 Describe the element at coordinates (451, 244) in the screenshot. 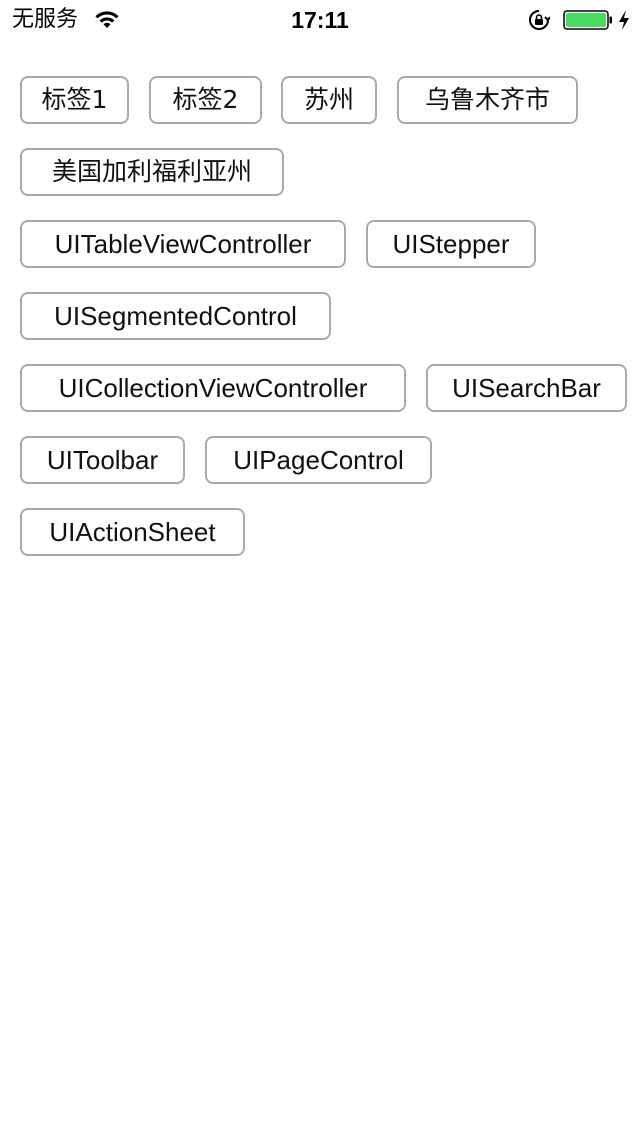

I see `tag-button: UIStepper` at that location.